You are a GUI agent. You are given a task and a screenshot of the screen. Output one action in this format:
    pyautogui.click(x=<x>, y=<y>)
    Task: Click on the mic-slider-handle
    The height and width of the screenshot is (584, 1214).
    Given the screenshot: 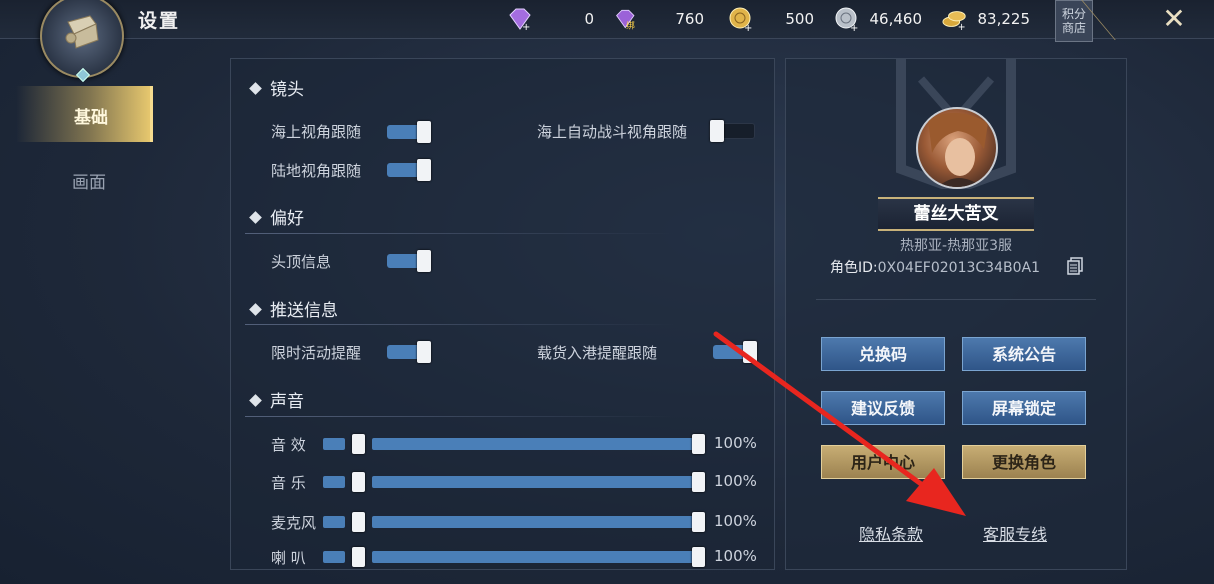 What is the action you would take?
    pyautogui.click(x=698, y=522)
    